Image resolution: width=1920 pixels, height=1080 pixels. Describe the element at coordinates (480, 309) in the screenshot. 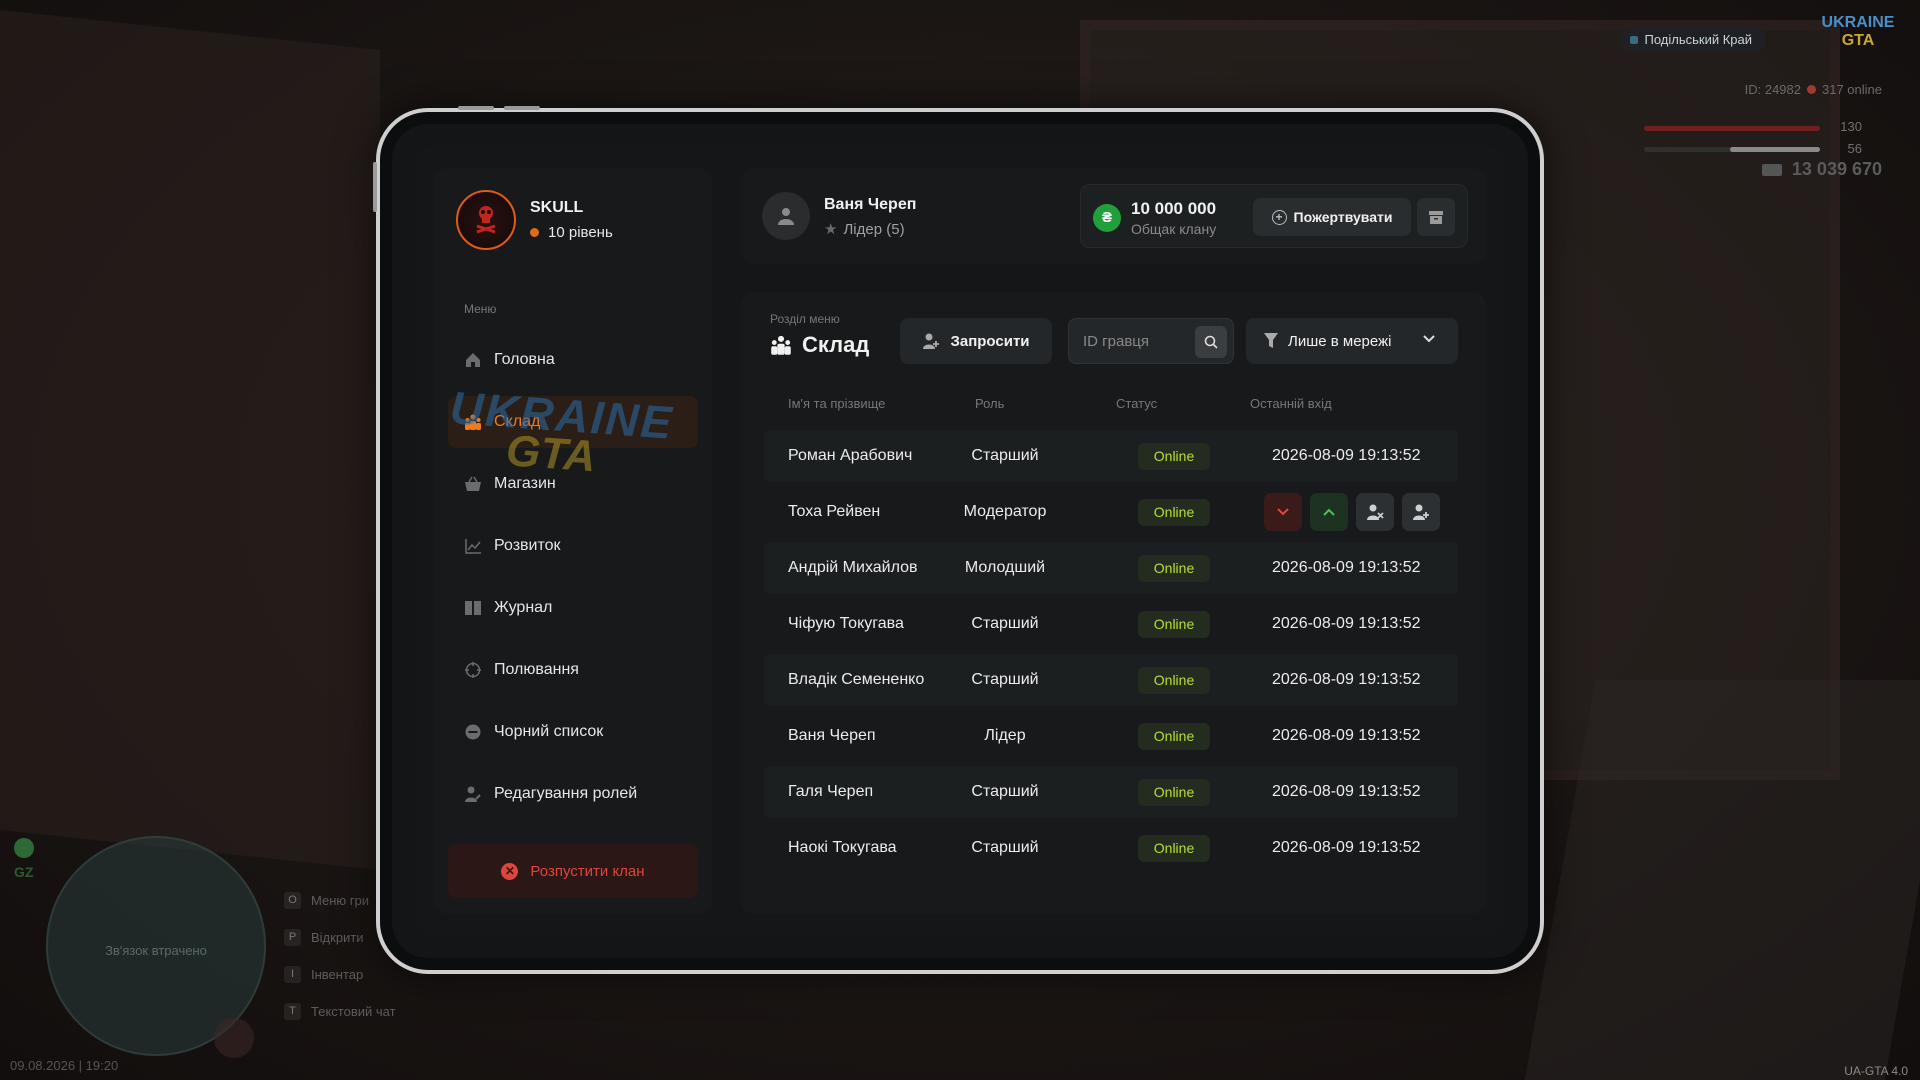

I see `menu-title: Меню` at that location.